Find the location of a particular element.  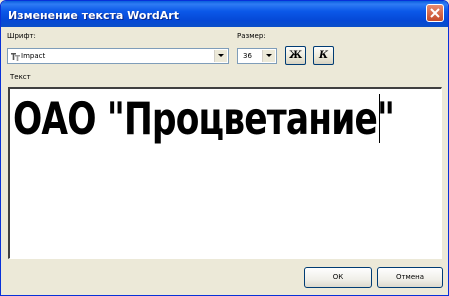

font-value: Impact is located at coordinates (33, 56).